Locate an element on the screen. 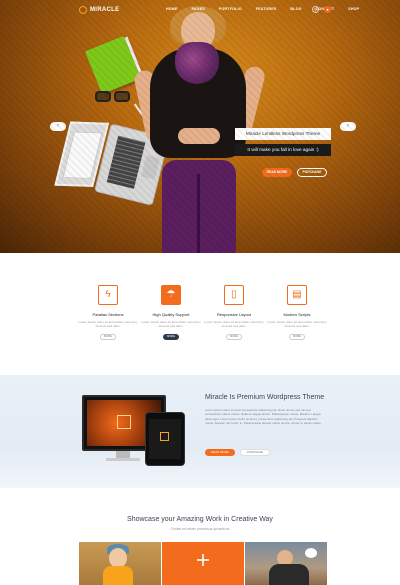  hero-model-image is located at coordinates (199, 126).